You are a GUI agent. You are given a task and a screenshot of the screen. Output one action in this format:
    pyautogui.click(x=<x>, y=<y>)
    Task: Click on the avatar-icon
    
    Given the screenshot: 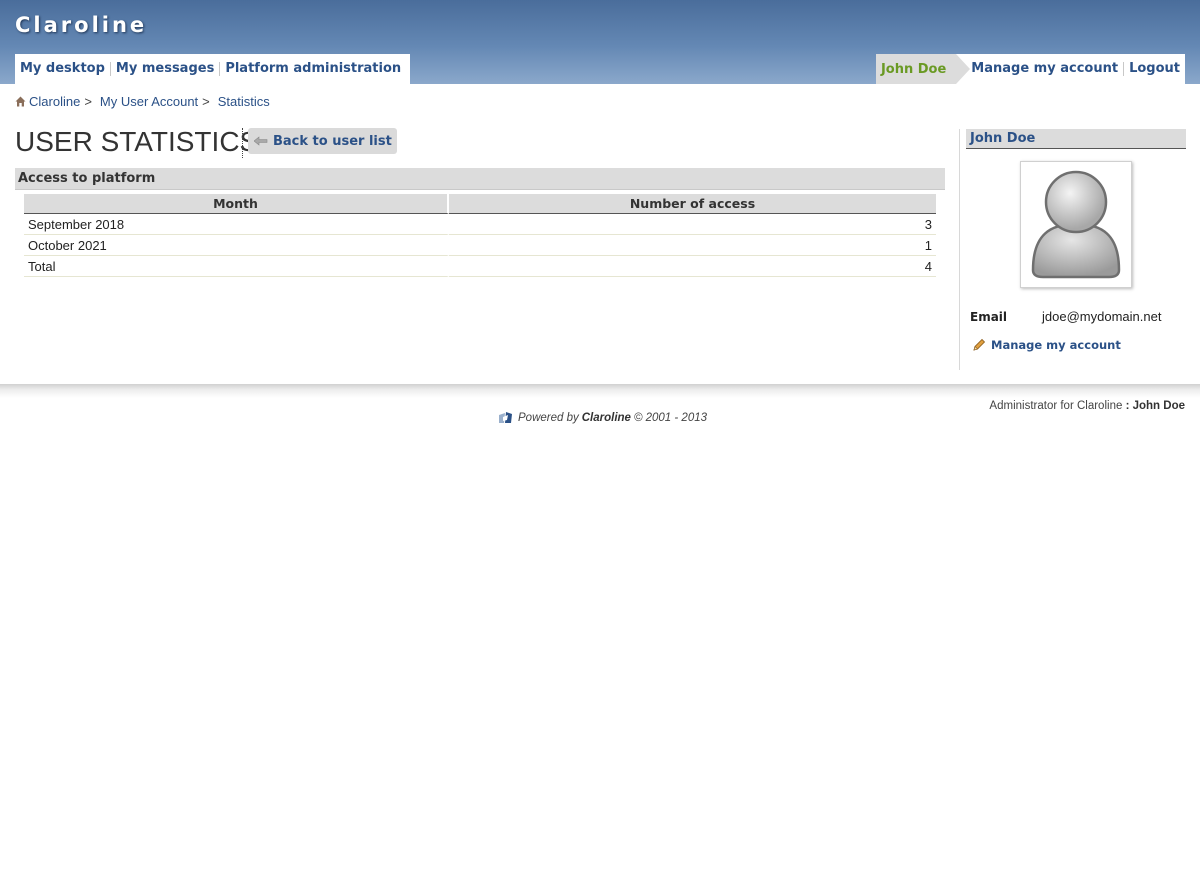 What is the action you would take?
    pyautogui.click(x=1076, y=224)
    